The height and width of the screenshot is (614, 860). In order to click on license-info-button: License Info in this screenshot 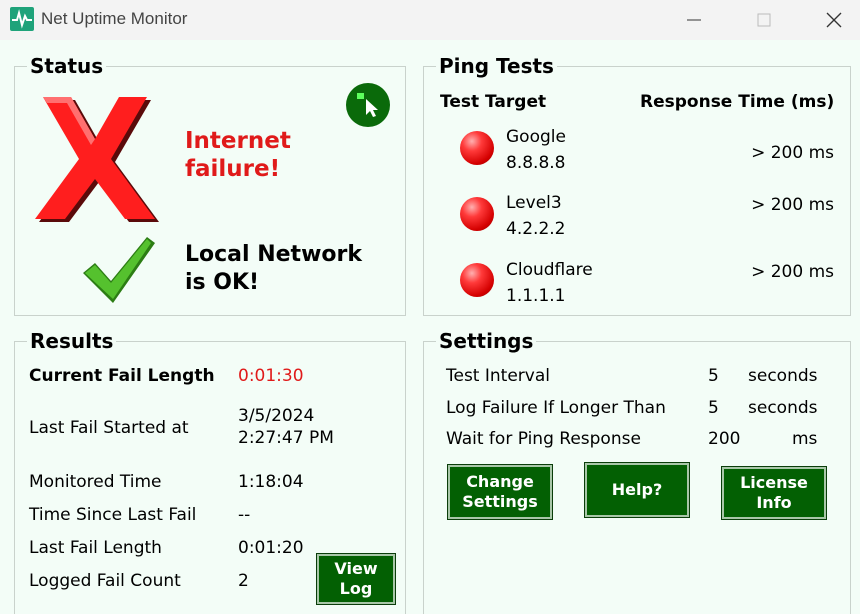, I will do `click(774, 493)`.